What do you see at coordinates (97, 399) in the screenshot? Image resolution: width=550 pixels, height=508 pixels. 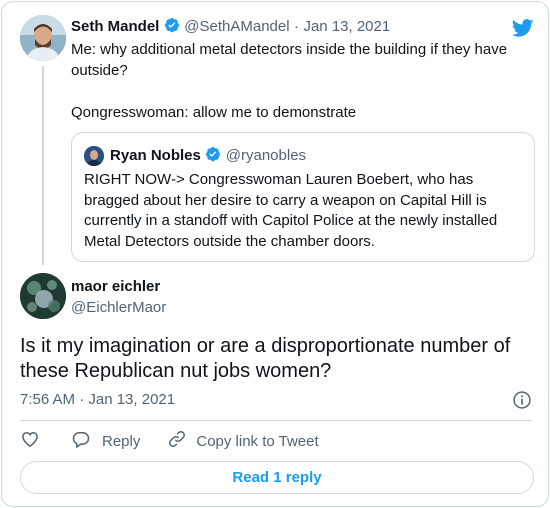 I see `reply-timestamp: 7:56 AM · Jan 13, 2021` at bounding box center [97, 399].